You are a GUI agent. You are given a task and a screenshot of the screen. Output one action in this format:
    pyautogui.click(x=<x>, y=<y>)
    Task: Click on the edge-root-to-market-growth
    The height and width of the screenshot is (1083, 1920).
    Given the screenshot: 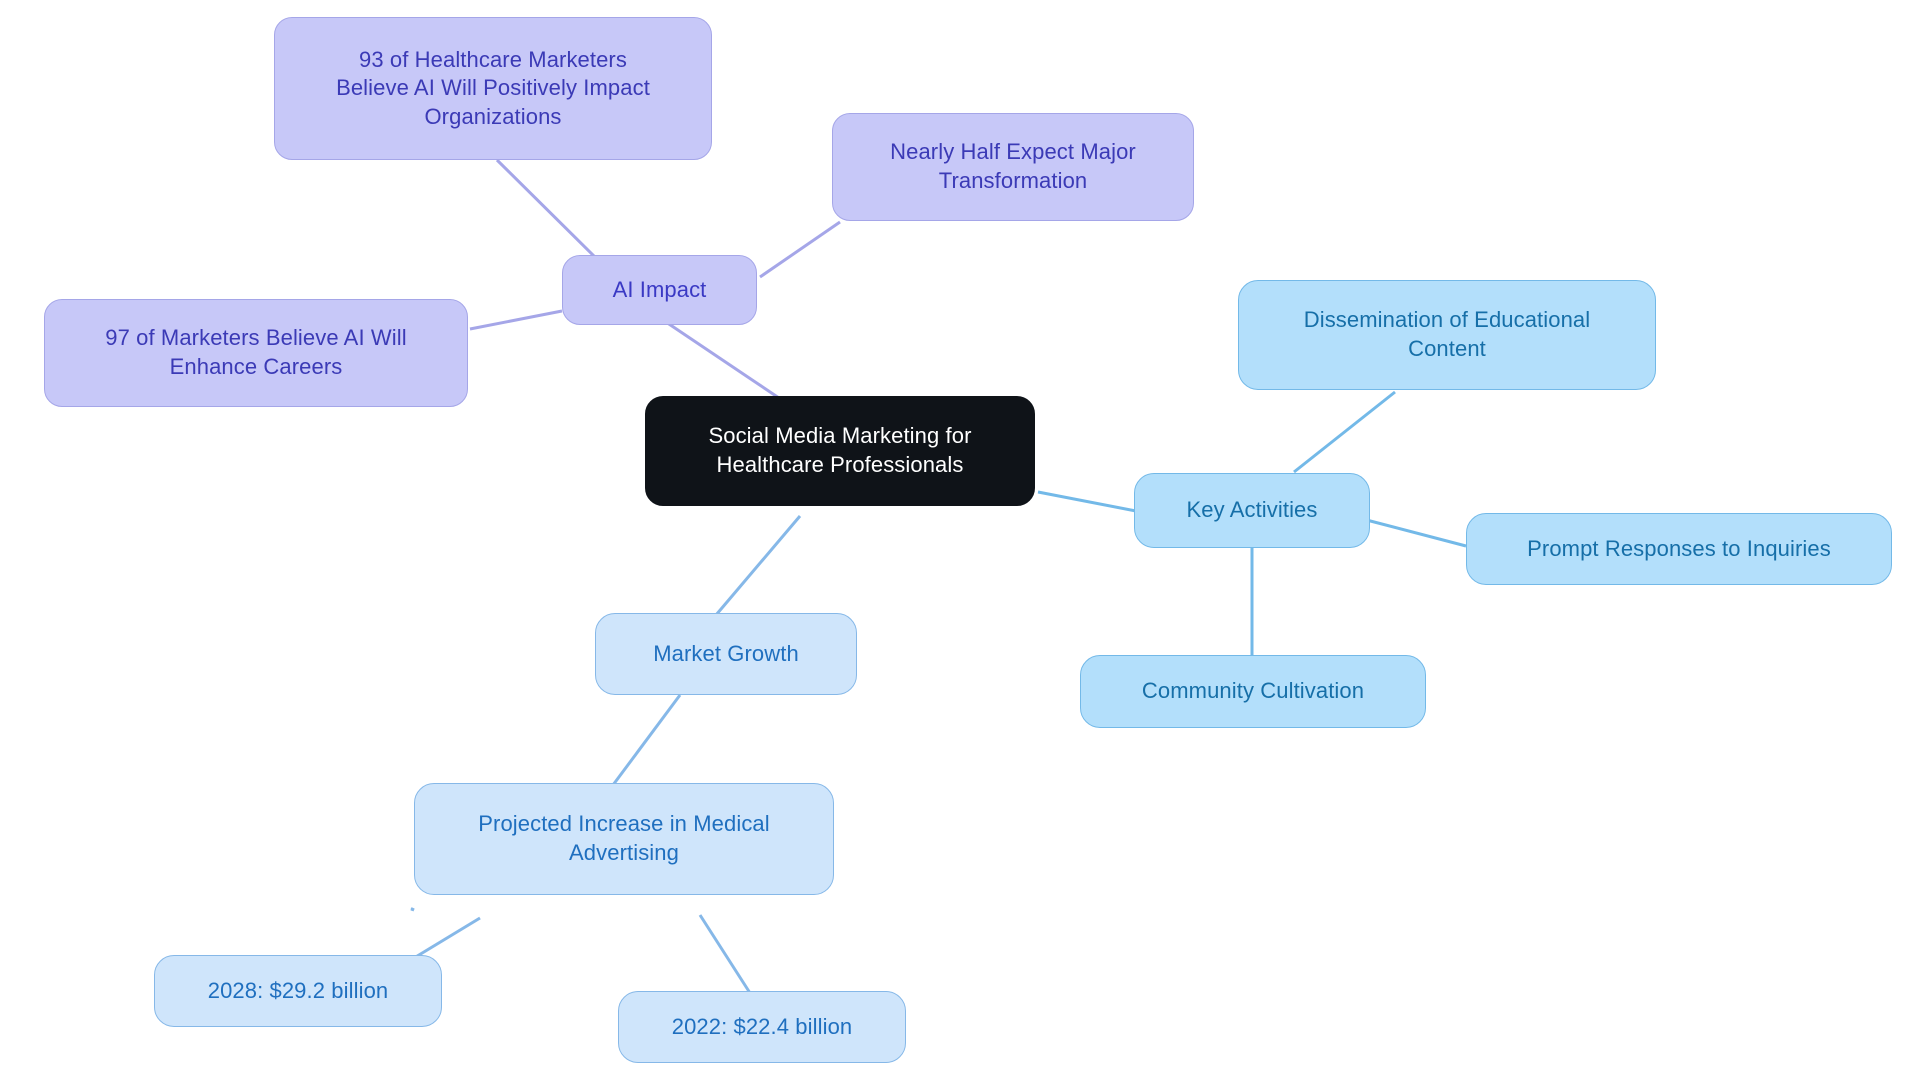 What is the action you would take?
    pyautogui.click(x=758, y=565)
    